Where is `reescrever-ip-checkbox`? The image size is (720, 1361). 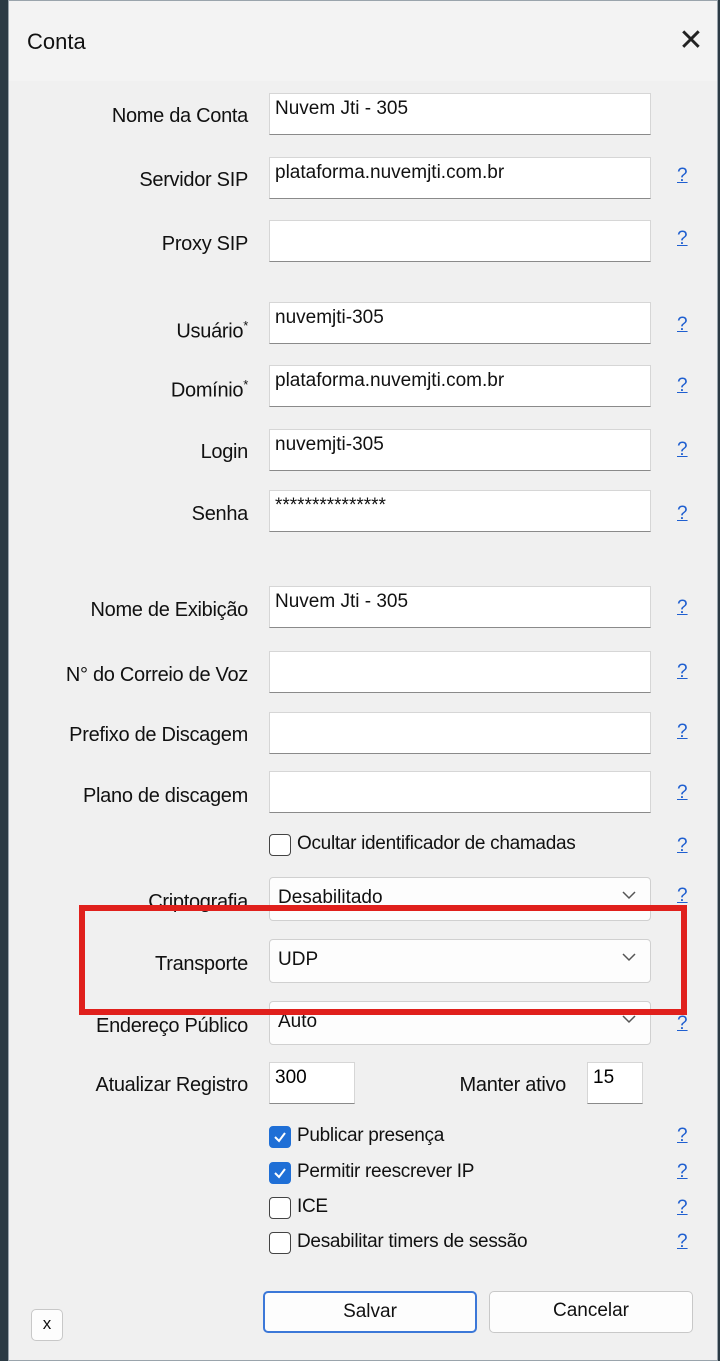
reescrever-ip-checkbox is located at coordinates (280, 1173).